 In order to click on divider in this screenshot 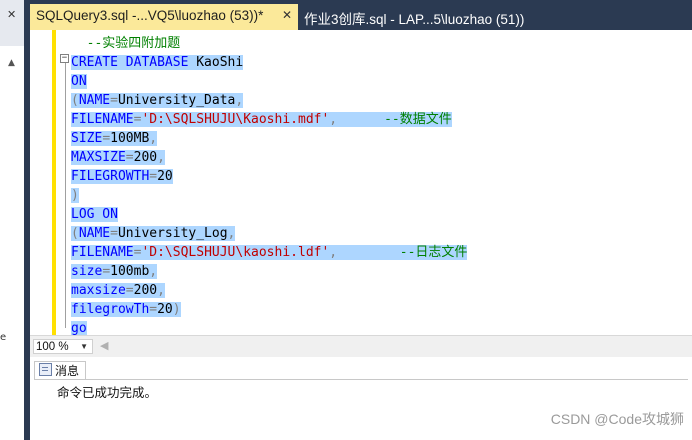, I will do `click(361, 379)`.